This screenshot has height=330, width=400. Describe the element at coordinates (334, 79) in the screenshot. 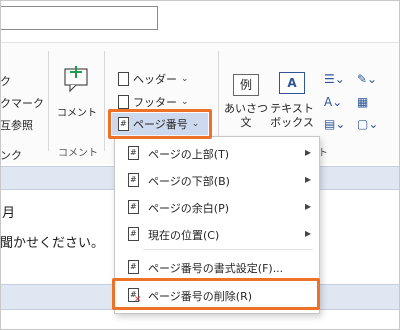

I see `quick-parts-icon: ☰⌄` at that location.